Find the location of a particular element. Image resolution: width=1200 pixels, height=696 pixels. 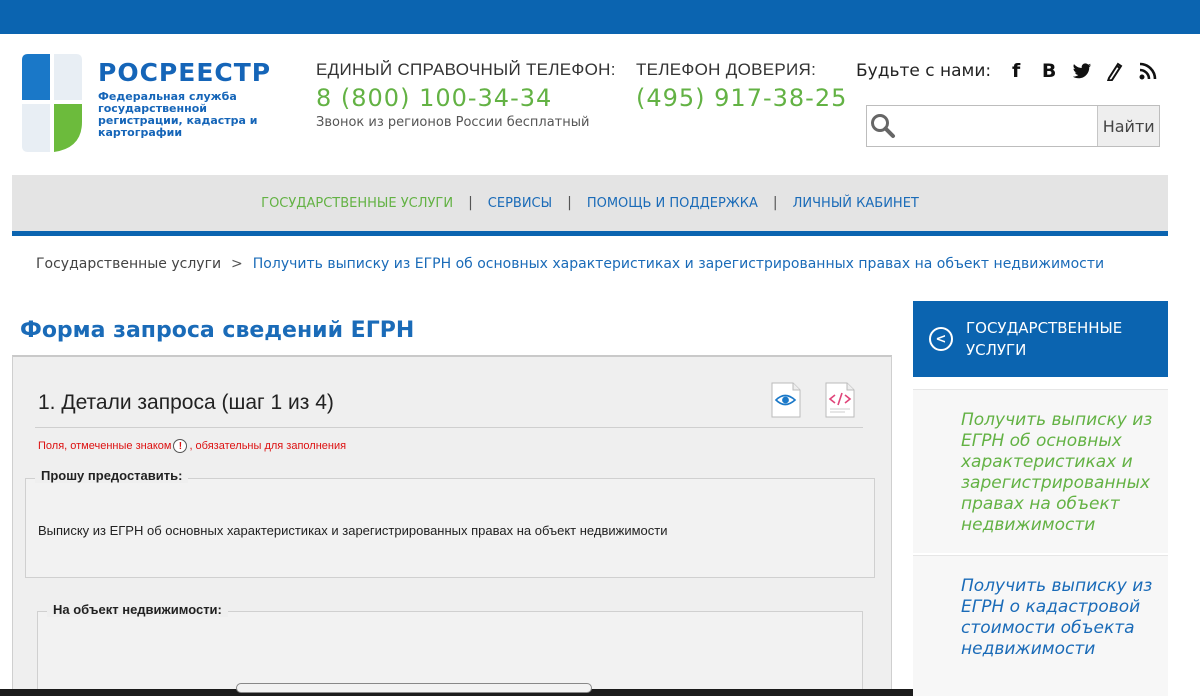

nav-item-public-services: ГОСУДАРСТВЕННЫЕ УСЛУГИ is located at coordinates (357, 203).